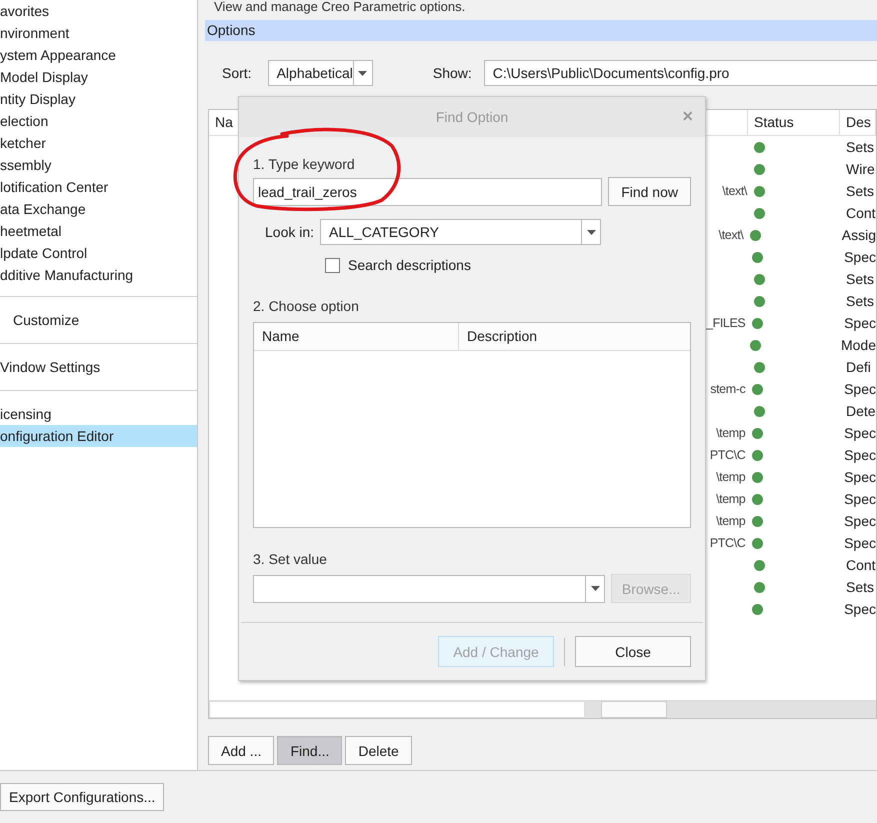 This screenshot has height=823, width=877. What do you see at coordinates (574, 336) in the screenshot?
I see `column-header: Description` at bounding box center [574, 336].